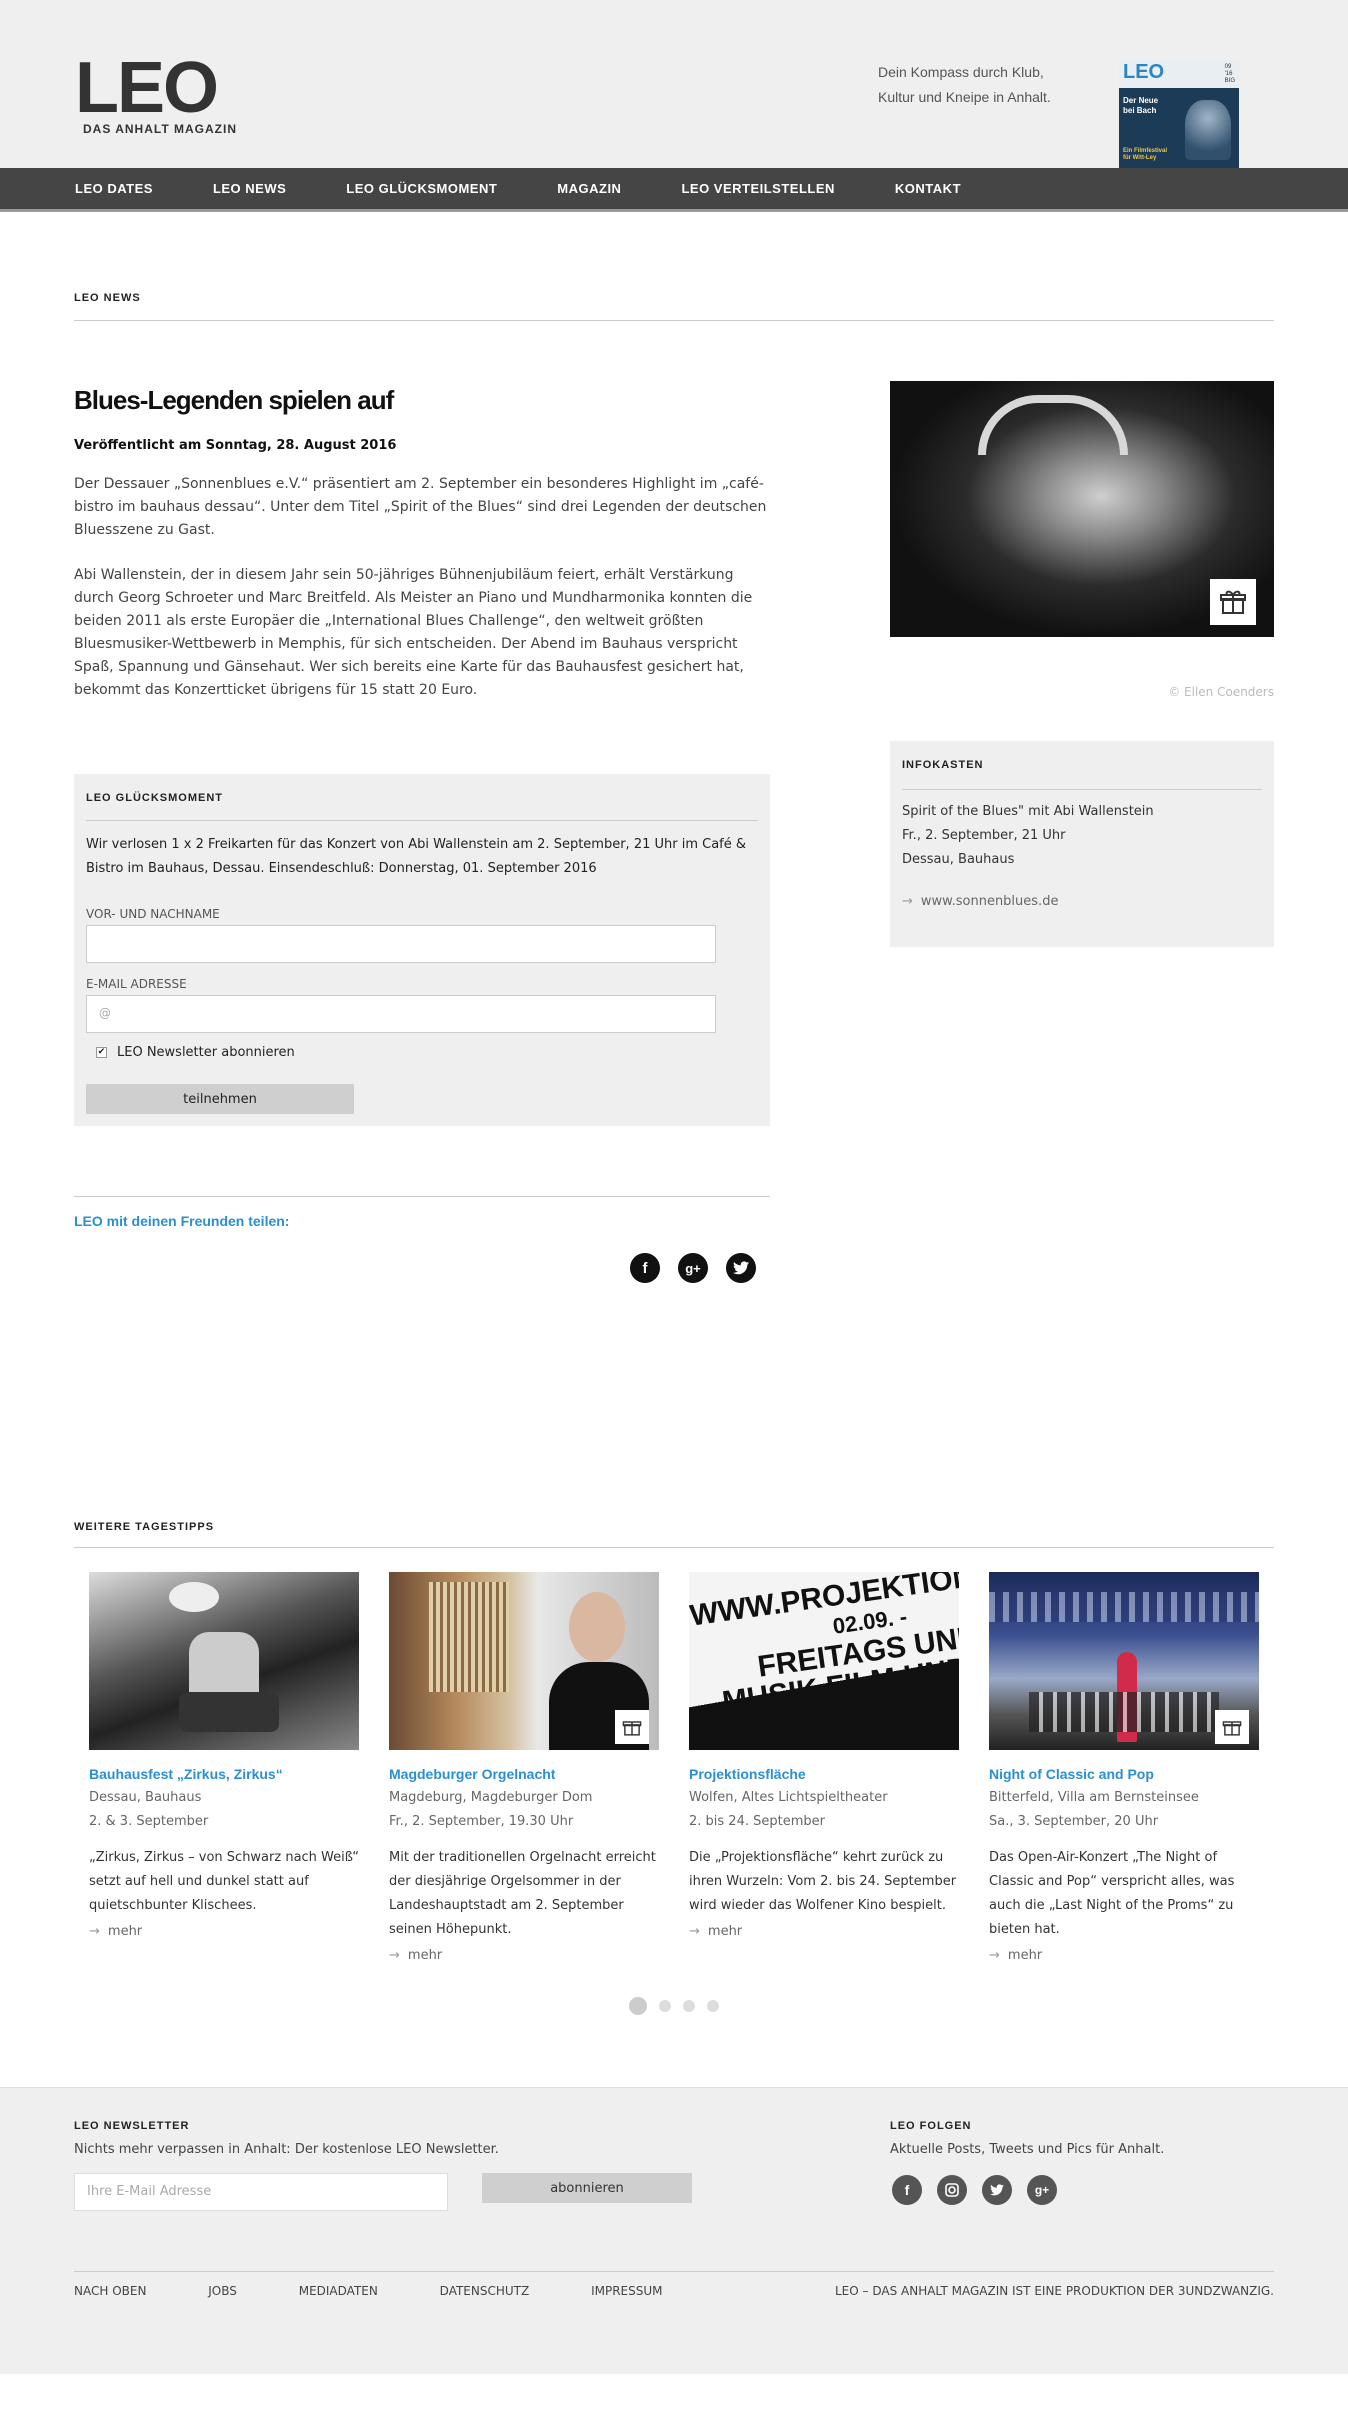 The height and width of the screenshot is (2423, 1348). Describe the element at coordinates (182, 1221) in the screenshot. I see `share-label: LEO mit deinen Freunden teilen:` at that location.